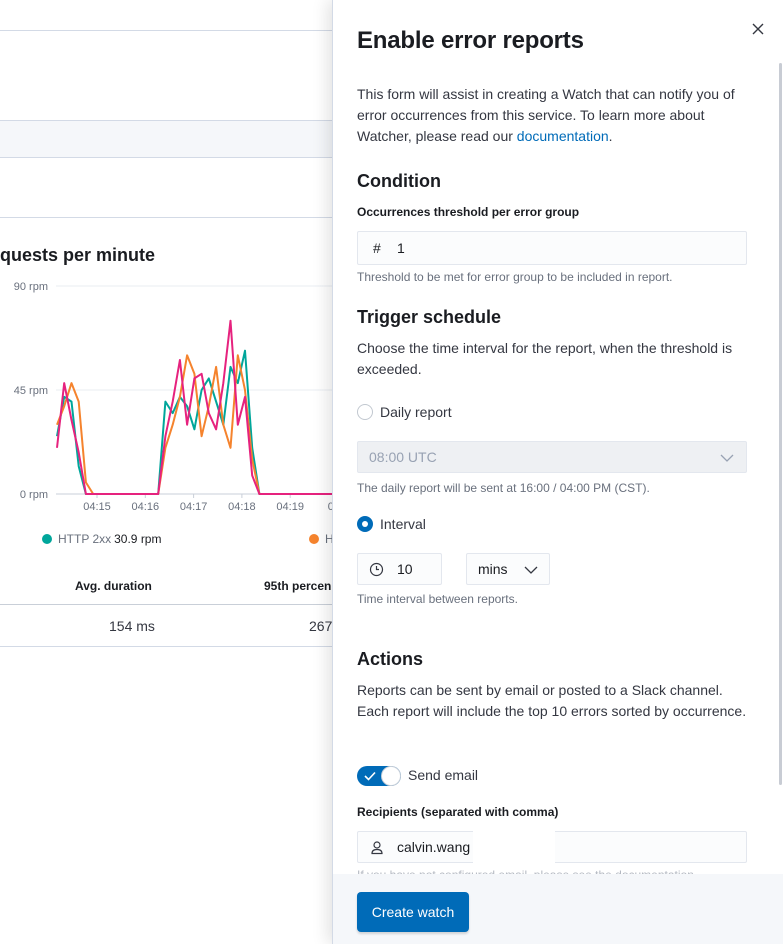 Image resolution: width=783 pixels, height=944 pixels. I want to click on close-icon, so click(758, 29).